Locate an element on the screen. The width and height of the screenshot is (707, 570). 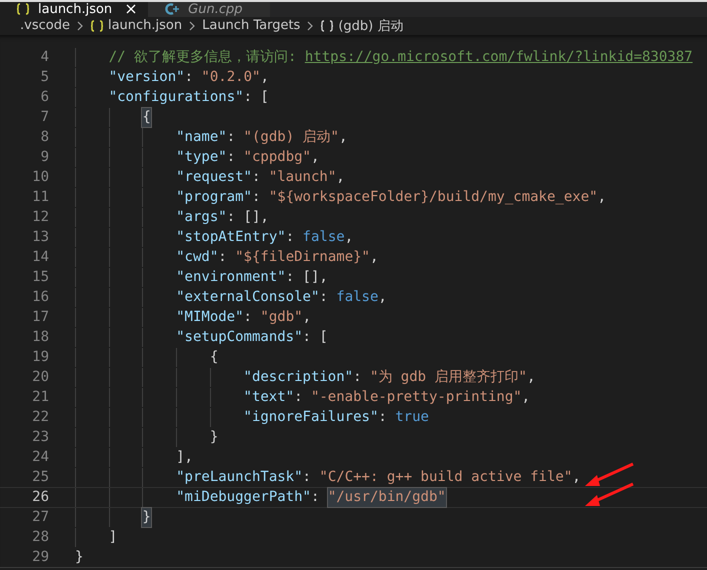
property-key: "request" is located at coordinates (214, 177).